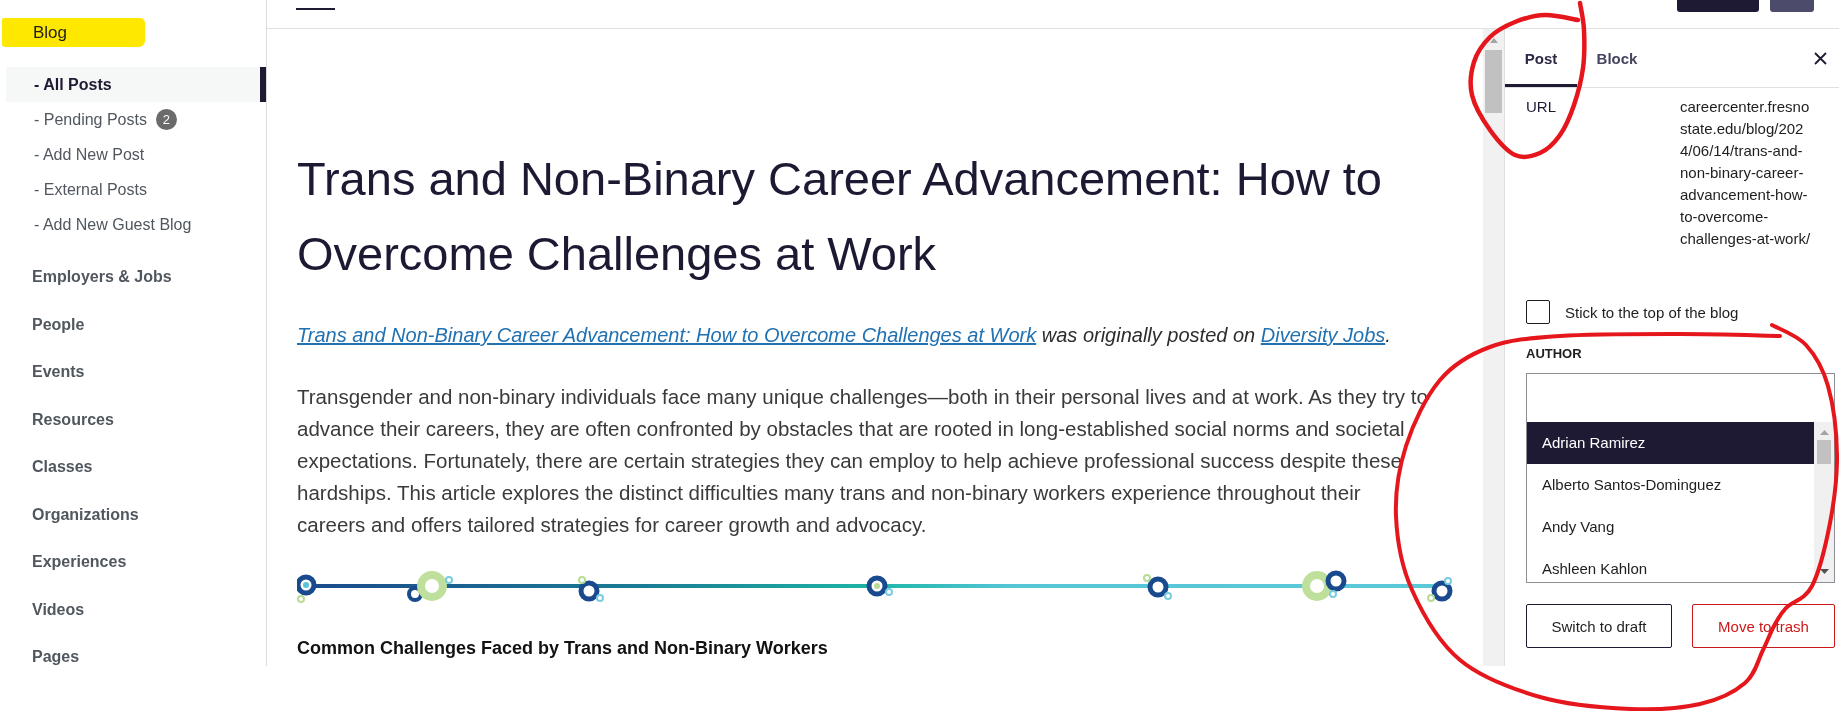  I want to click on menu-item: Pages, so click(40, 657).